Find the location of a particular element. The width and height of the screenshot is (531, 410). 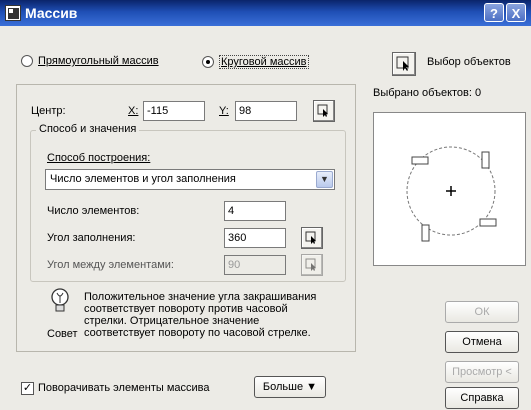

between-angle-input: 90 is located at coordinates (255, 265).